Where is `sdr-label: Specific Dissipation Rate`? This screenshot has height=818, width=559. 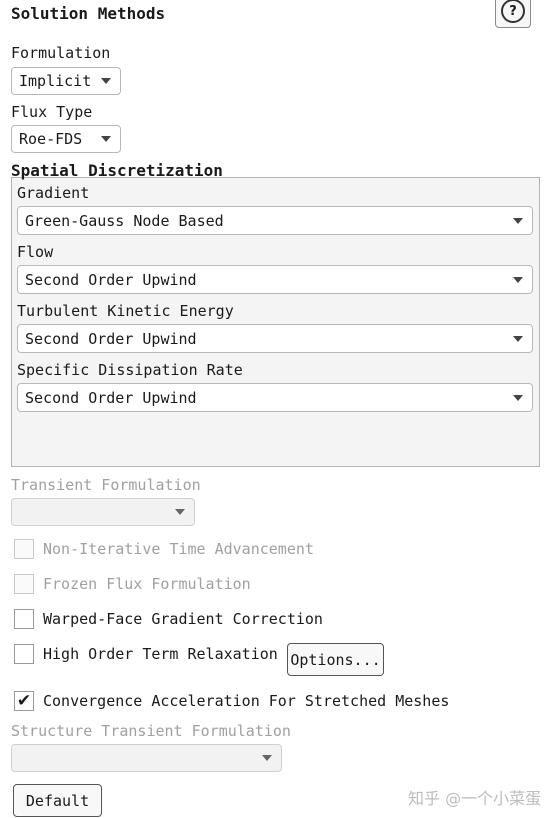
sdr-label: Specific Dissipation Rate is located at coordinates (130, 370).